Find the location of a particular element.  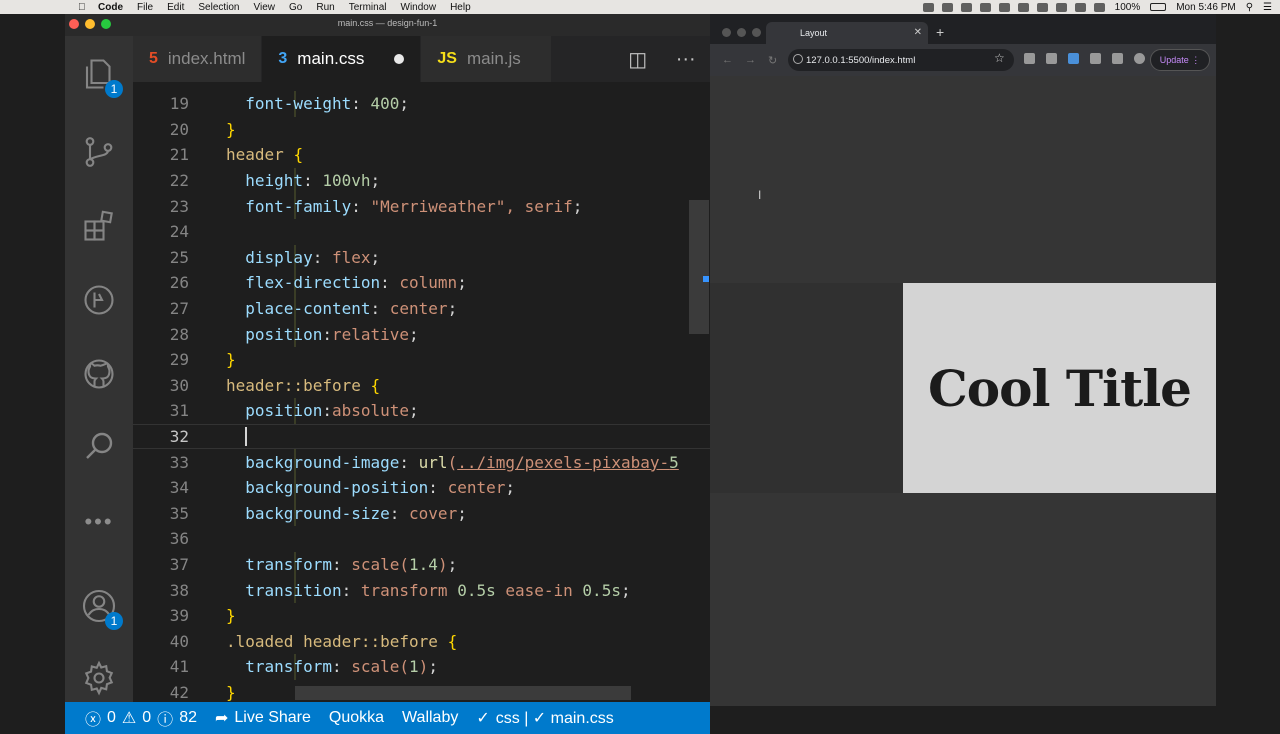

line-number: 32 is located at coordinates (179, 437).